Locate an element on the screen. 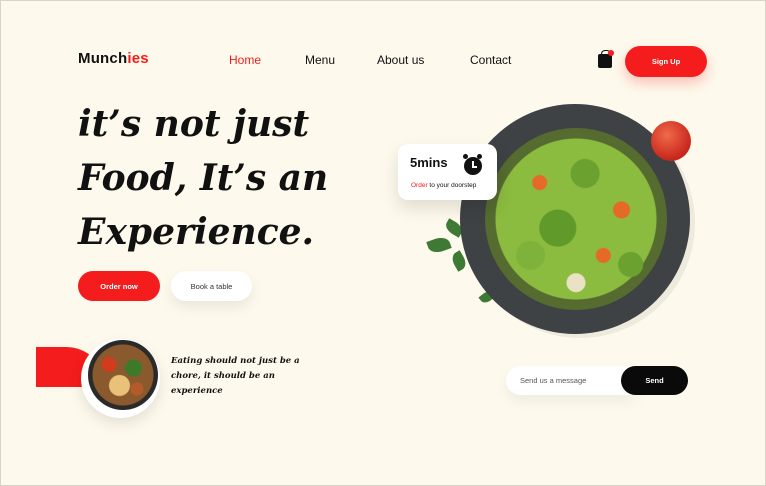  delivery-time-card is located at coordinates (447, 172).